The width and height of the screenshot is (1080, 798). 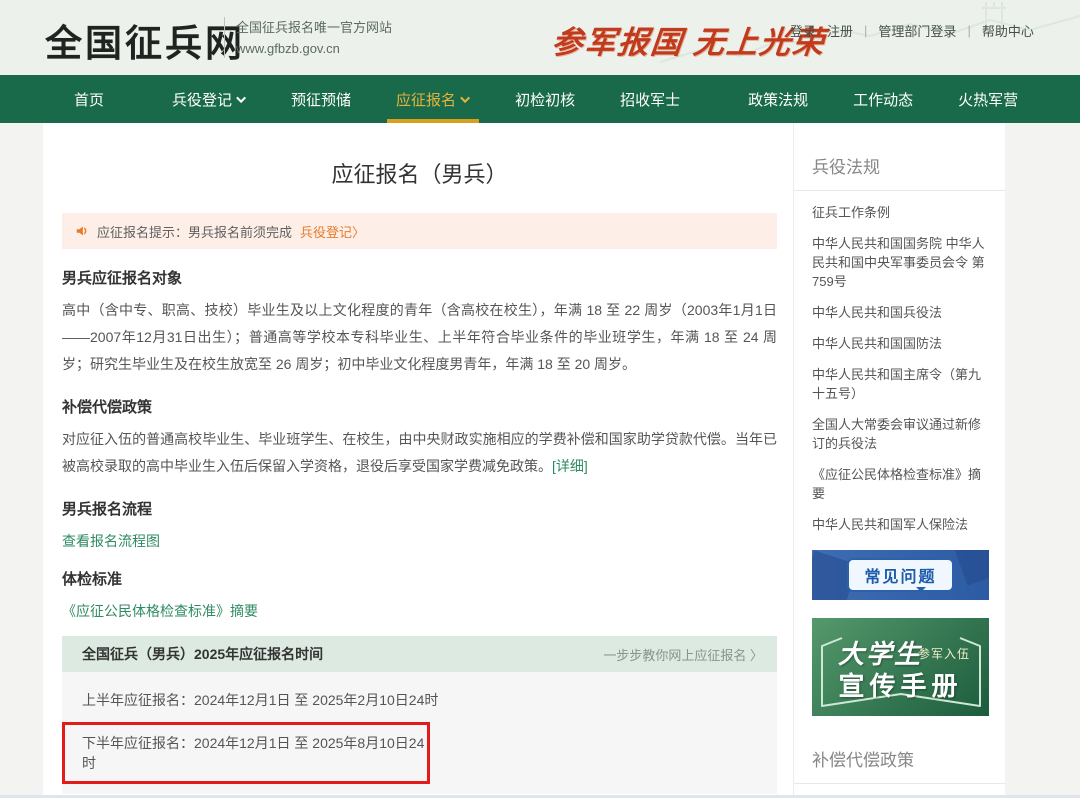 I want to click on nav-label: 兵役登记, so click(x=202, y=100).